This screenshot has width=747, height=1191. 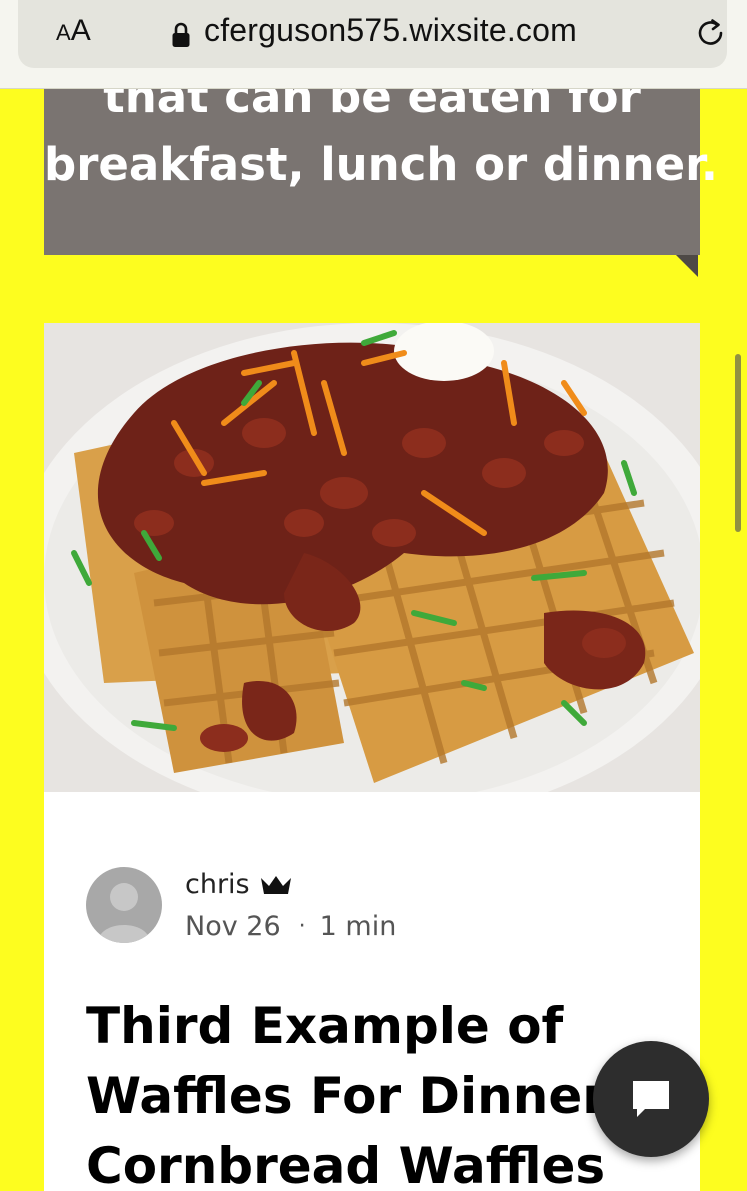 What do you see at coordinates (687, 266) in the screenshot?
I see `tagline-box-corner` at bounding box center [687, 266].